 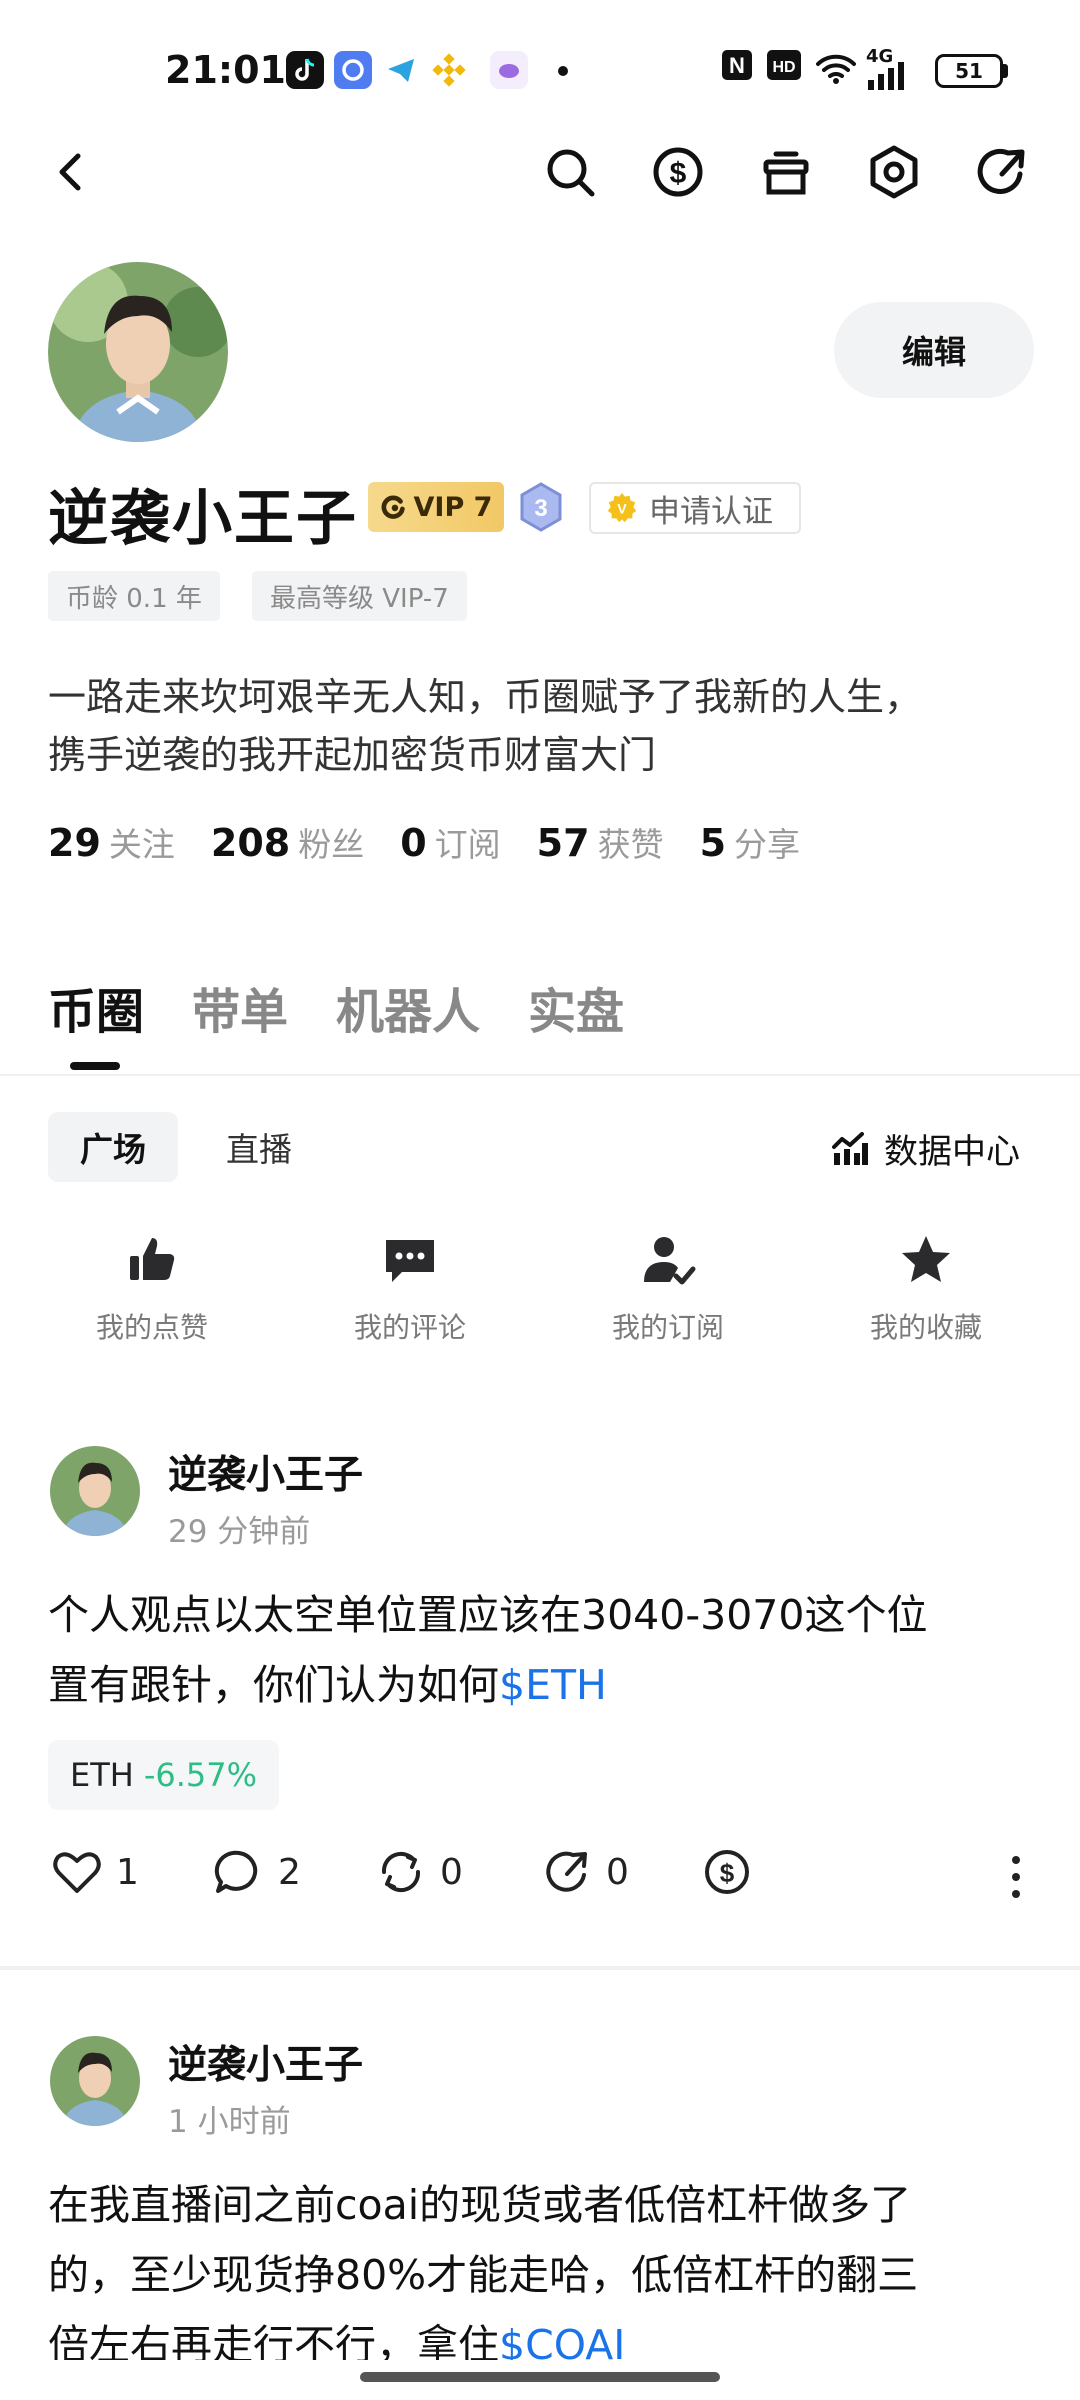 What do you see at coordinates (102, 1775) in the screenshot?
I see `ticker-symbol: ETH` at bounding box center [102, 1775].